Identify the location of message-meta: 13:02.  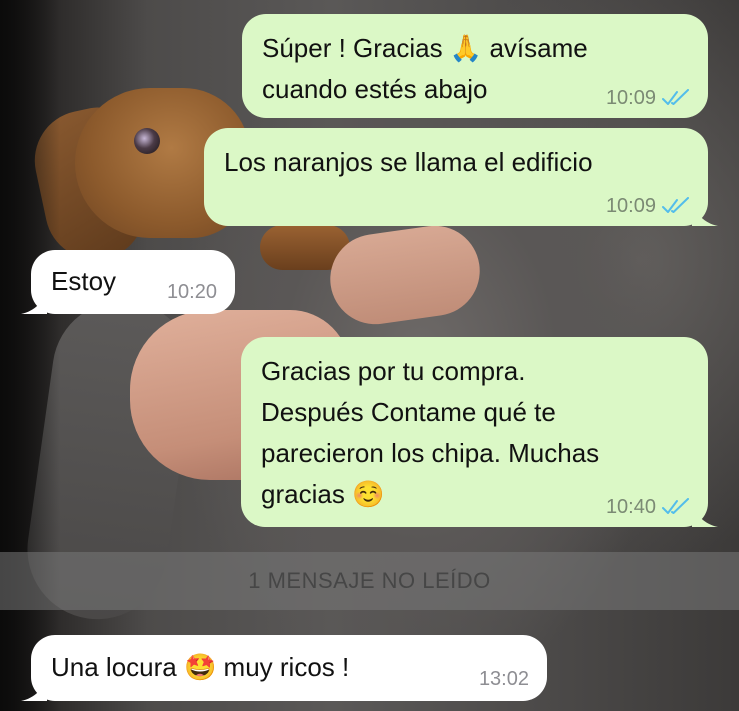
(504, 679).